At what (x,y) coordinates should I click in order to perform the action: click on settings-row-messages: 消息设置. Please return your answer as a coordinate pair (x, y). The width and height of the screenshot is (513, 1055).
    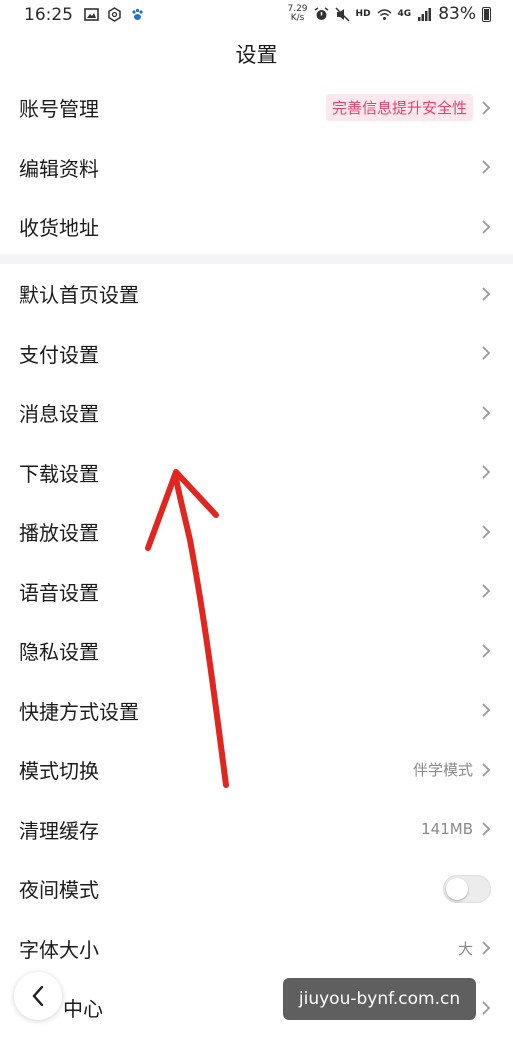
    Looking at the image, I should click on (256, 413).